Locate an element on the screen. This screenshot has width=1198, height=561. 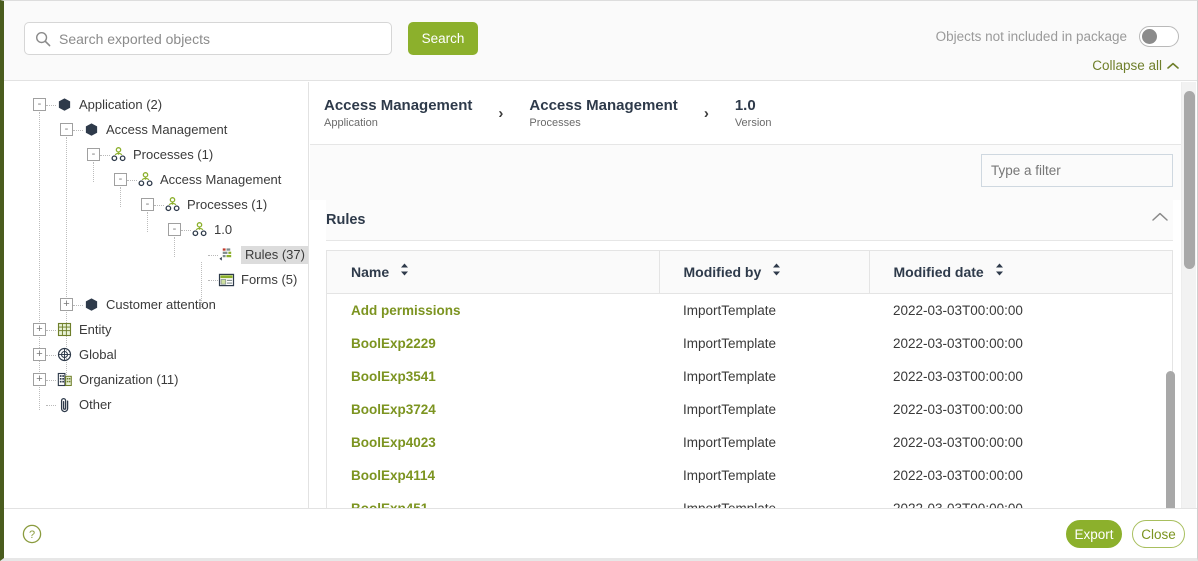
page-scrollbar is located at coordinates (1188, 296).